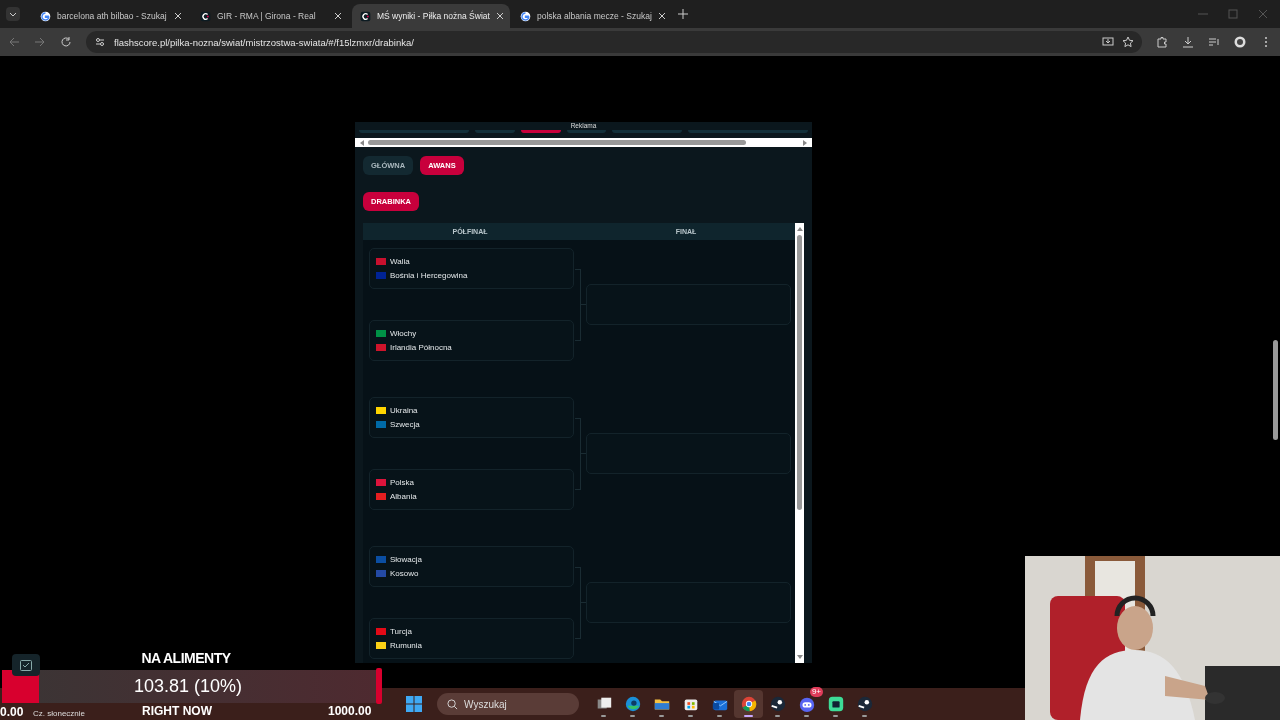 The image size is (1280, 720). What do you see at coordinates (405, 424) in the screenshot?
I see `team-name: Szwecja` at bounding box center [405, 424].